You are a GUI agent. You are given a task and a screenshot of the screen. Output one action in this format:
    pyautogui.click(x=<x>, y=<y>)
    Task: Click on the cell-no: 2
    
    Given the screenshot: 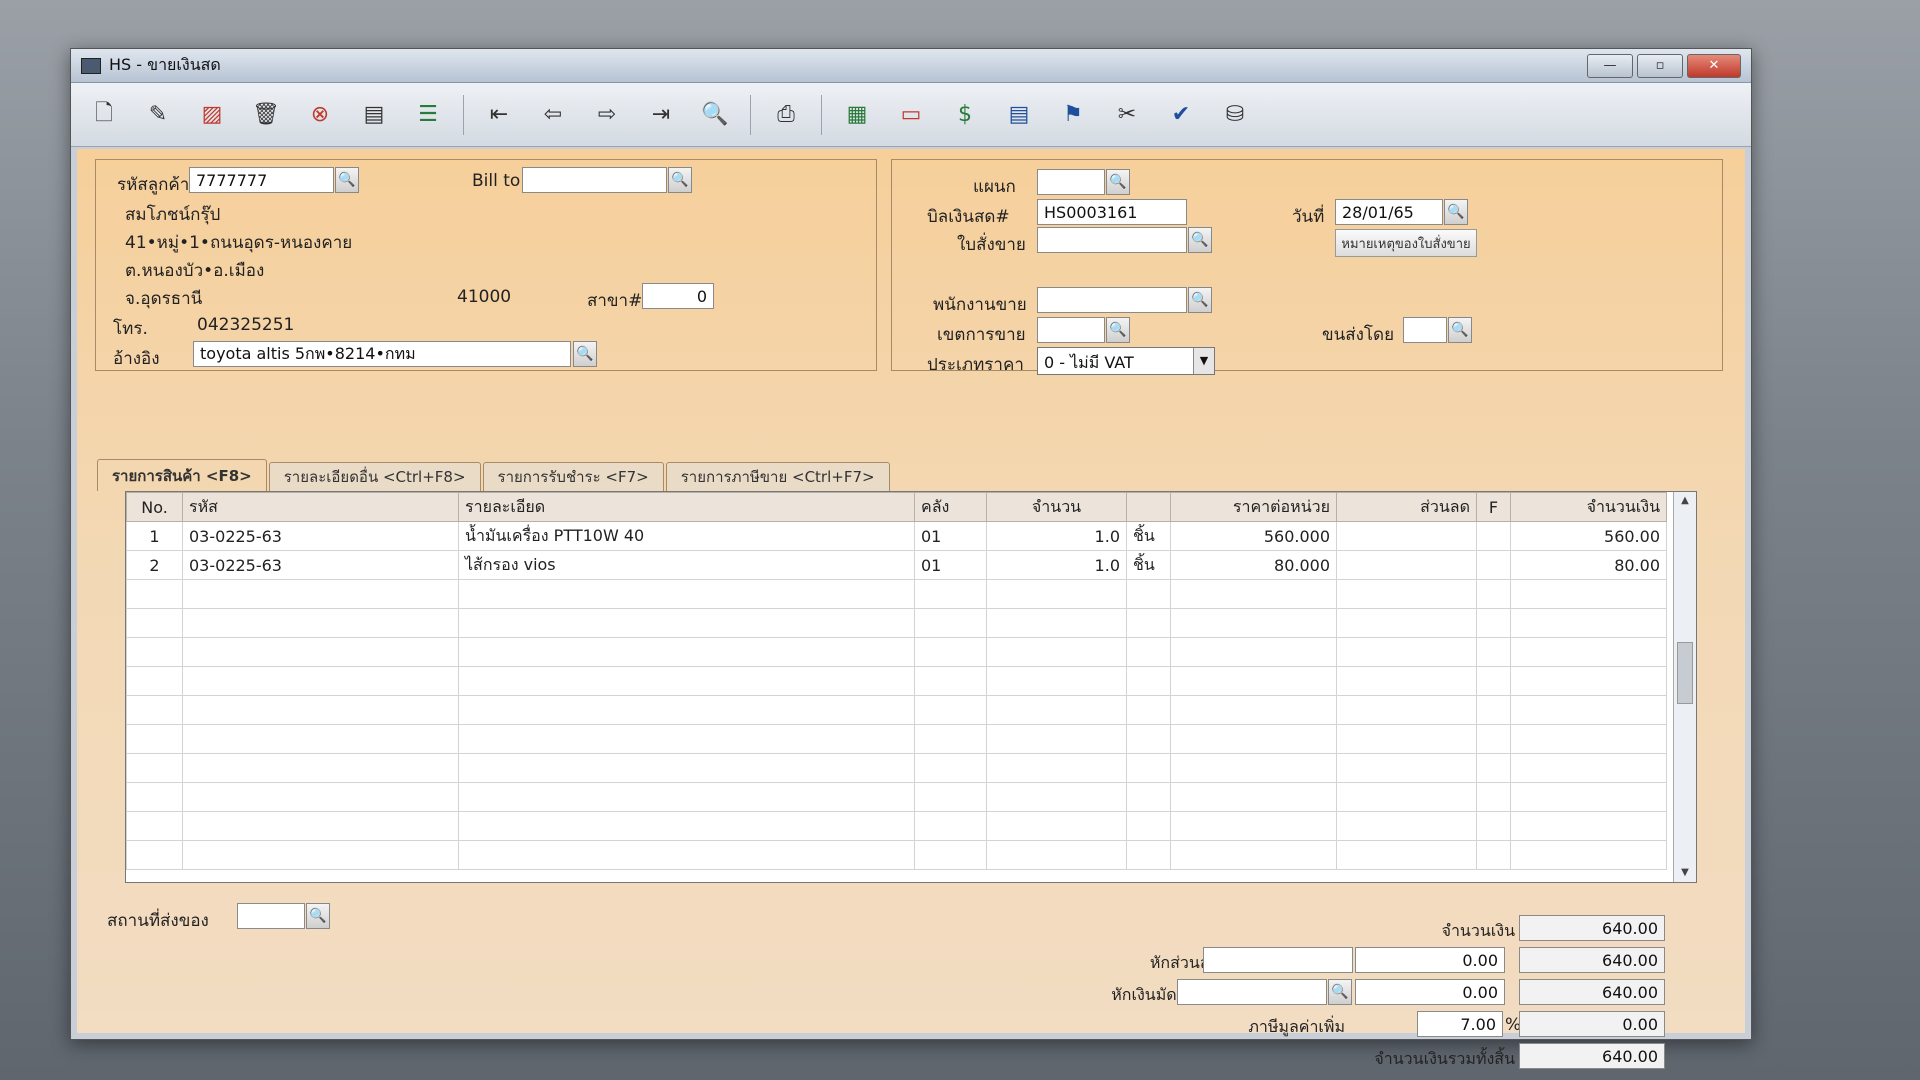 What is the action you would take?
    pyautogui.click(x=154, y=565)
    